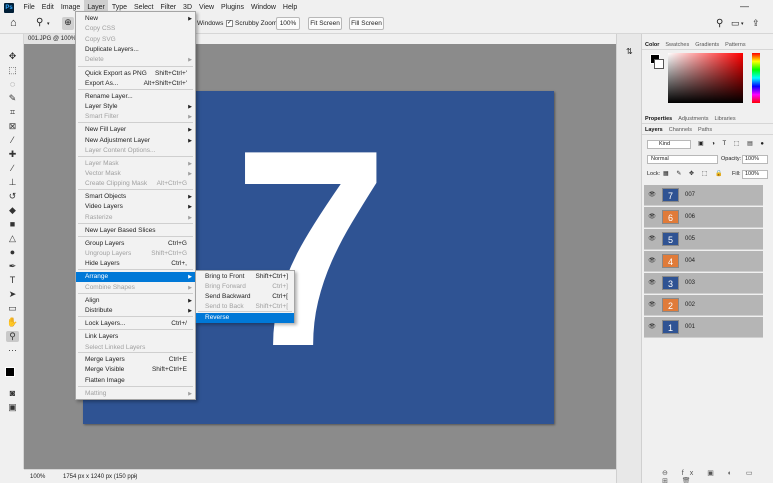 This screenshot has height=483, width=773. Describe the element at coordinates (12, 112) in the screenshot. I see `crop-tool-icon: ⌗` at that location.